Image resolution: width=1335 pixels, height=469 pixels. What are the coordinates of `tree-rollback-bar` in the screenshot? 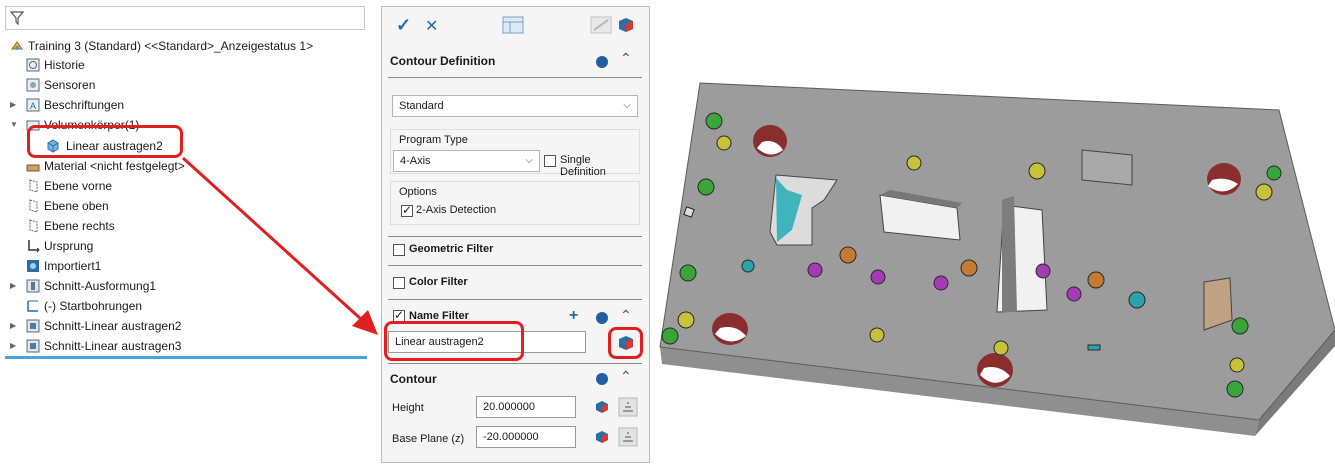 It's located at (186, 357).